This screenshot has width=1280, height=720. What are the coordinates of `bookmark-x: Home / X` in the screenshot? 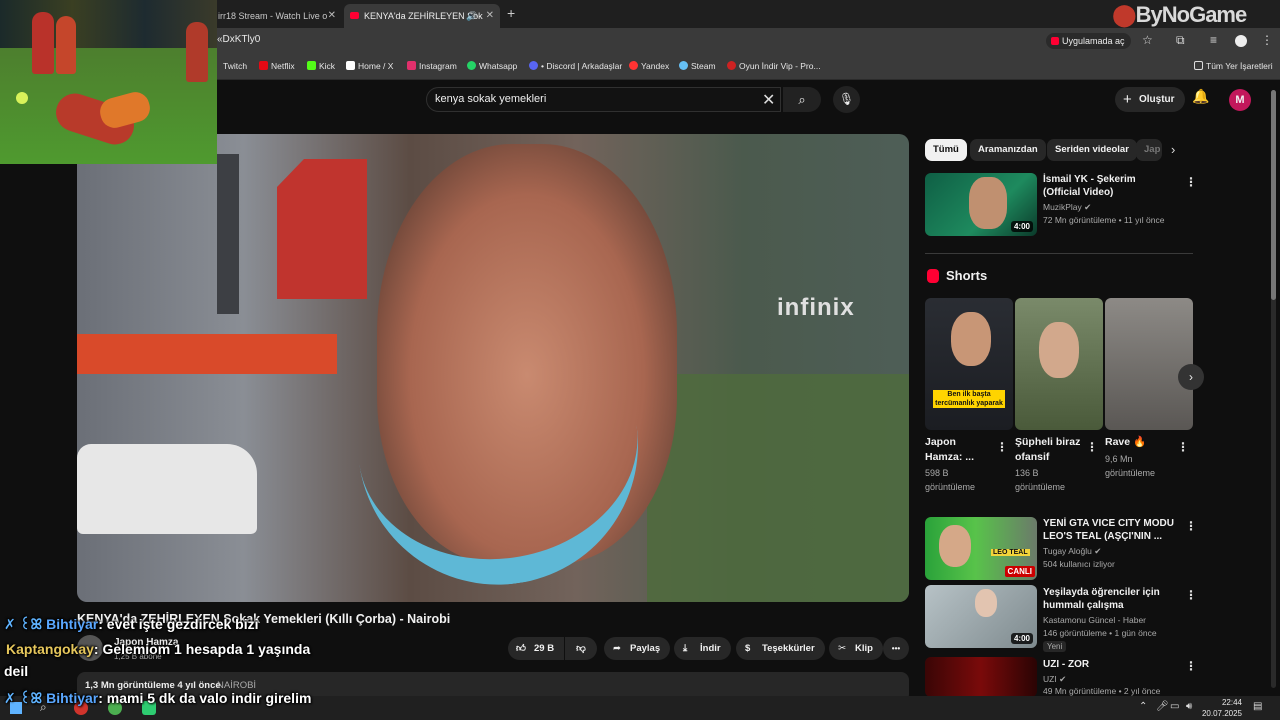 It's located at (369, 66).